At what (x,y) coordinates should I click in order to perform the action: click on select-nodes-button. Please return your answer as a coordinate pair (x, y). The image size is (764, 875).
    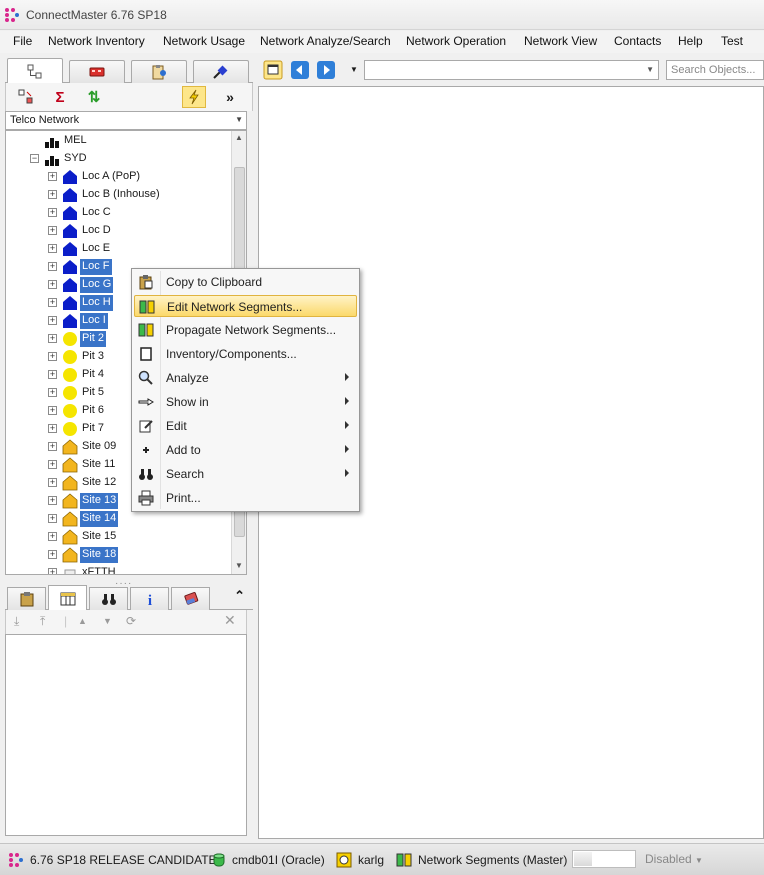
    Looking at the image, I should click on (26, 97).